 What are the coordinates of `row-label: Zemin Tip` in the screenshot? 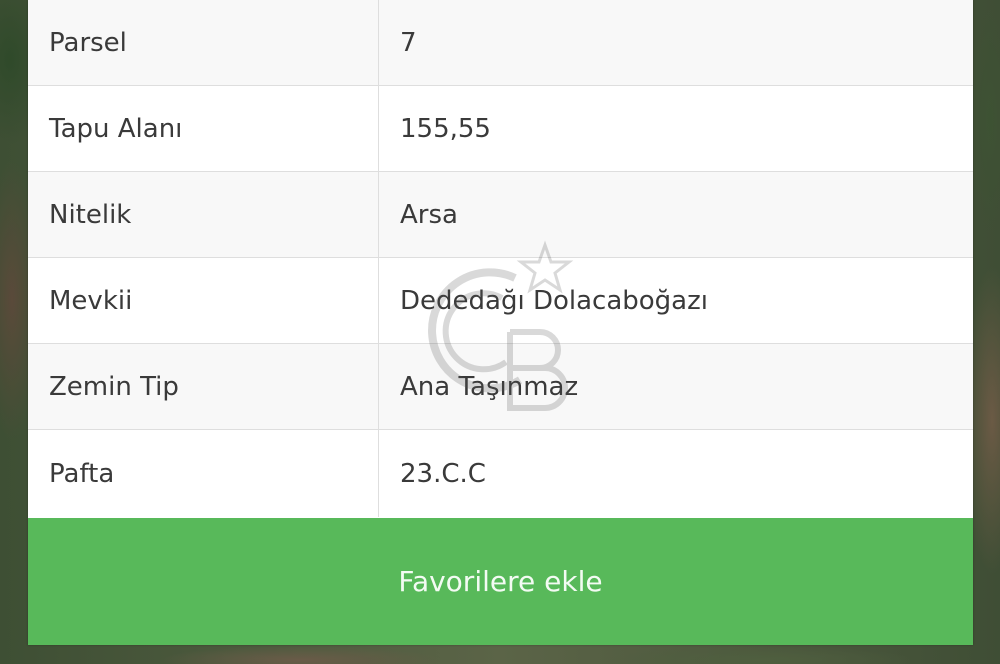 It's located at (203, 386).